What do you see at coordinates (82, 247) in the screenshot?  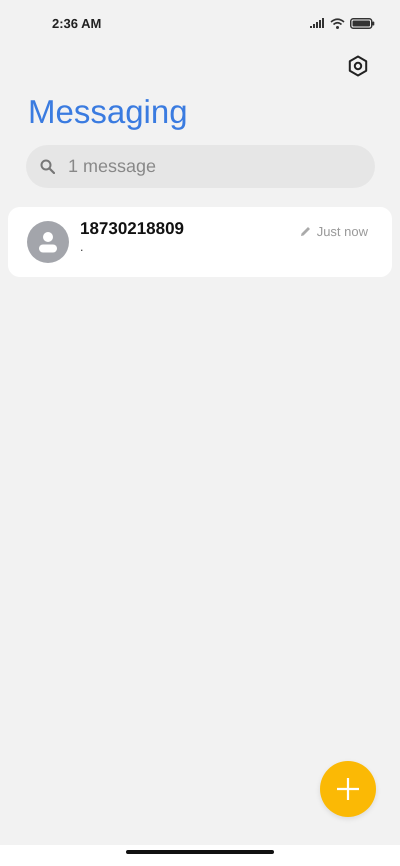 I see `message-preview: .` at bounding box center [82, 247].